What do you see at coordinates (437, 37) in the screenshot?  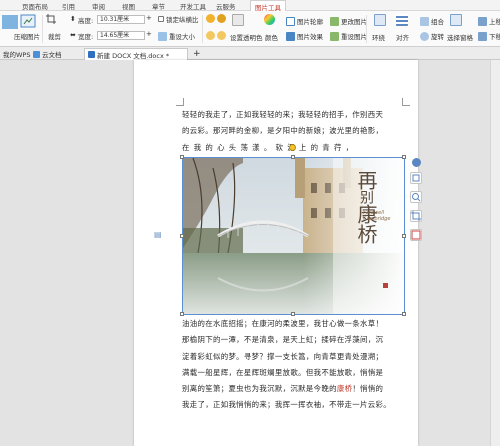 I see `rotate-label: 旋转` at bounding box center [437, 37].